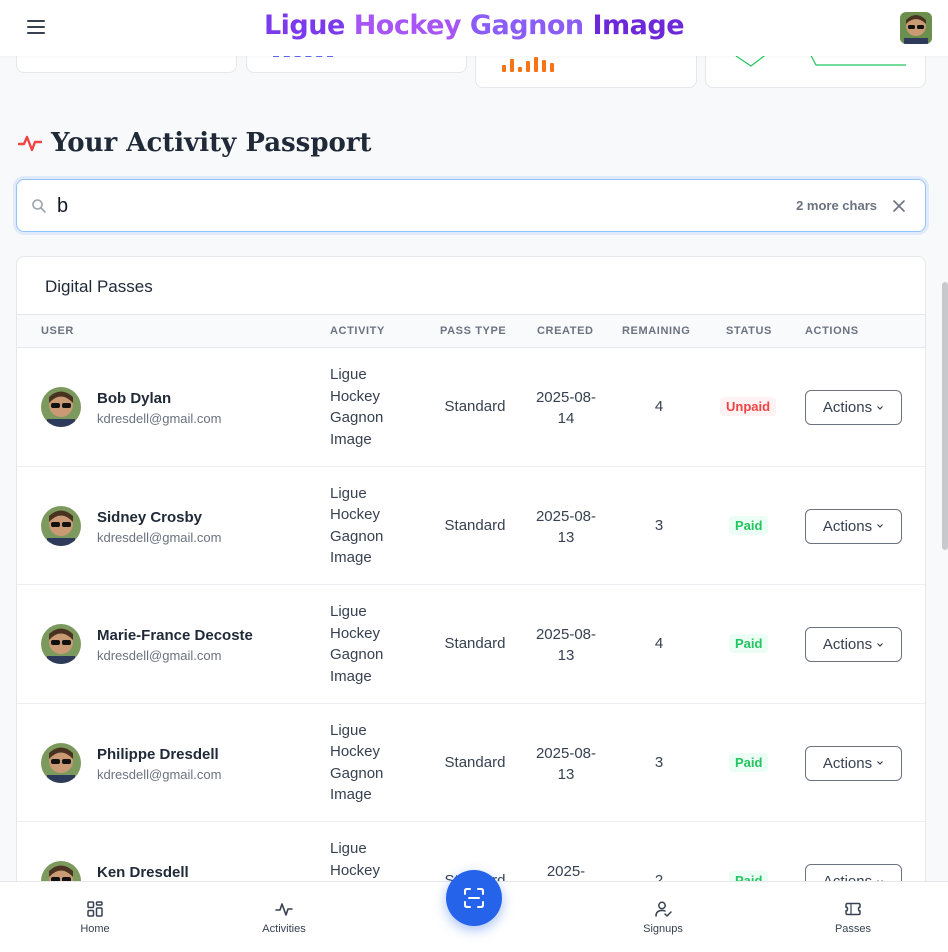 The image size is (948, 952). I want to click on user-name: Philippe Dresdell, so click(158, 754).